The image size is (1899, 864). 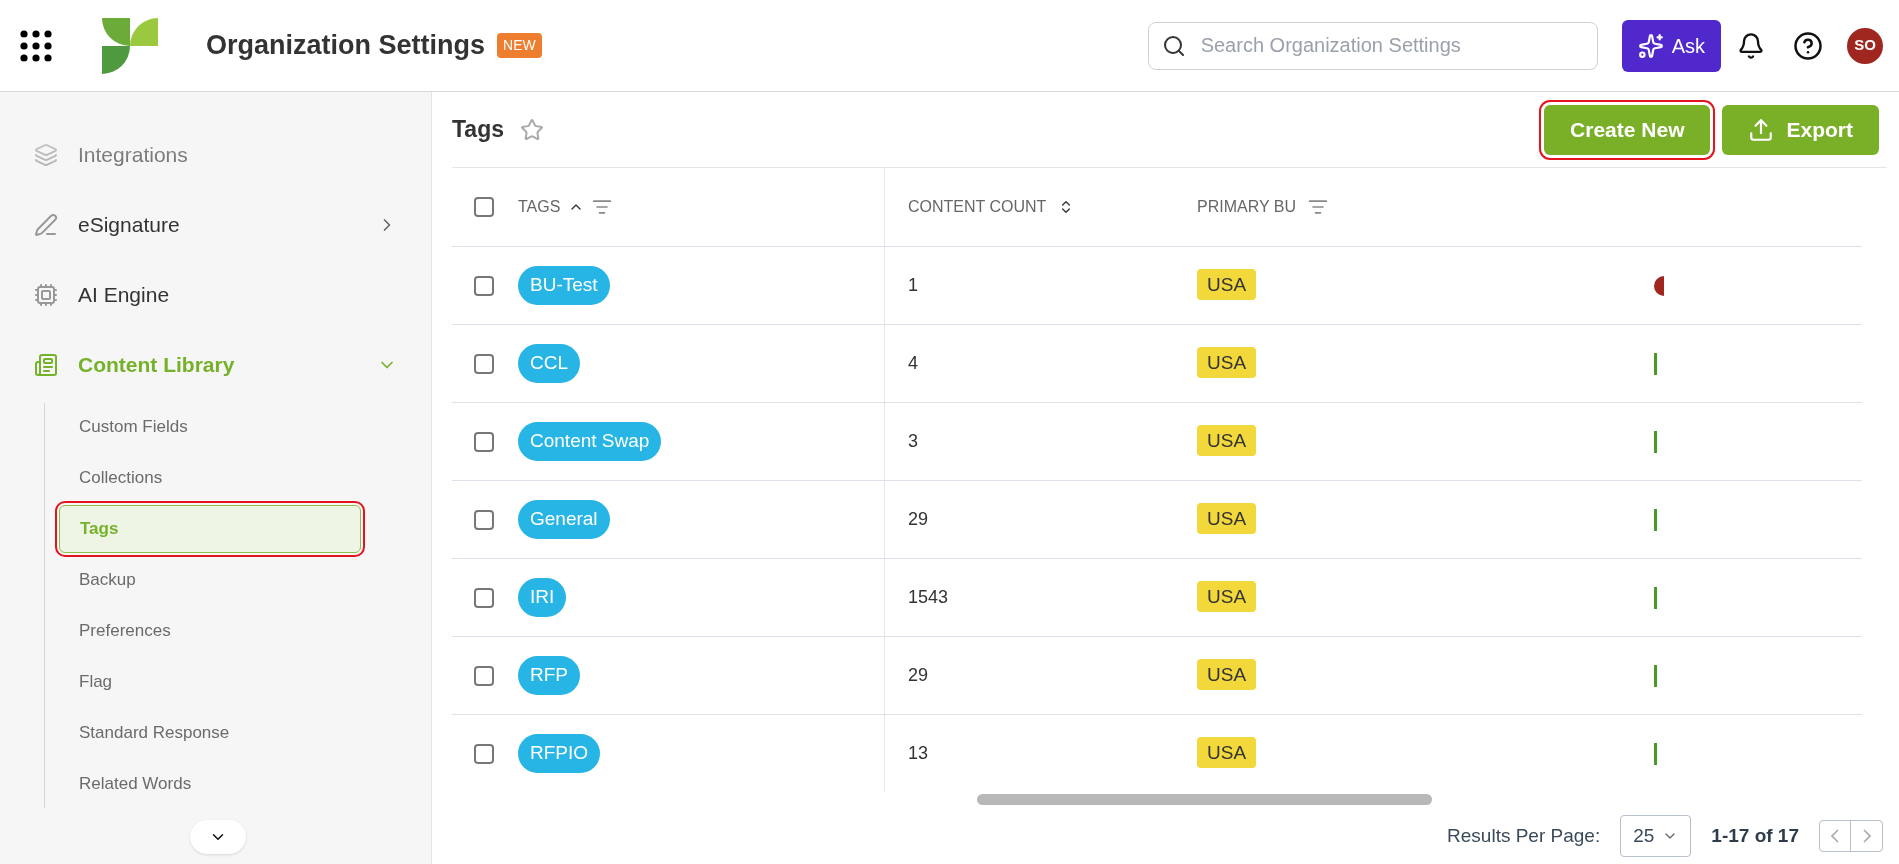 What do you see at coordinates (913, 363) in the screenshot?
I see `table-cell-text: 4` at bounding box center [913, 363].